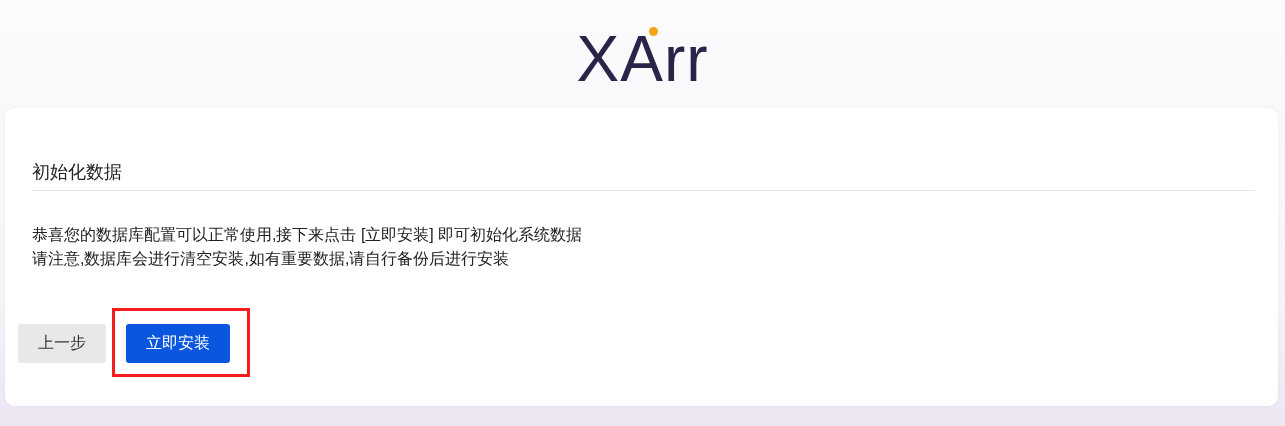 The image size is (1285, 426). What do you see at coordinates (178, 343) in the screenshot?
I see `install-button: 立即安装` at bounding box center [178, 343].